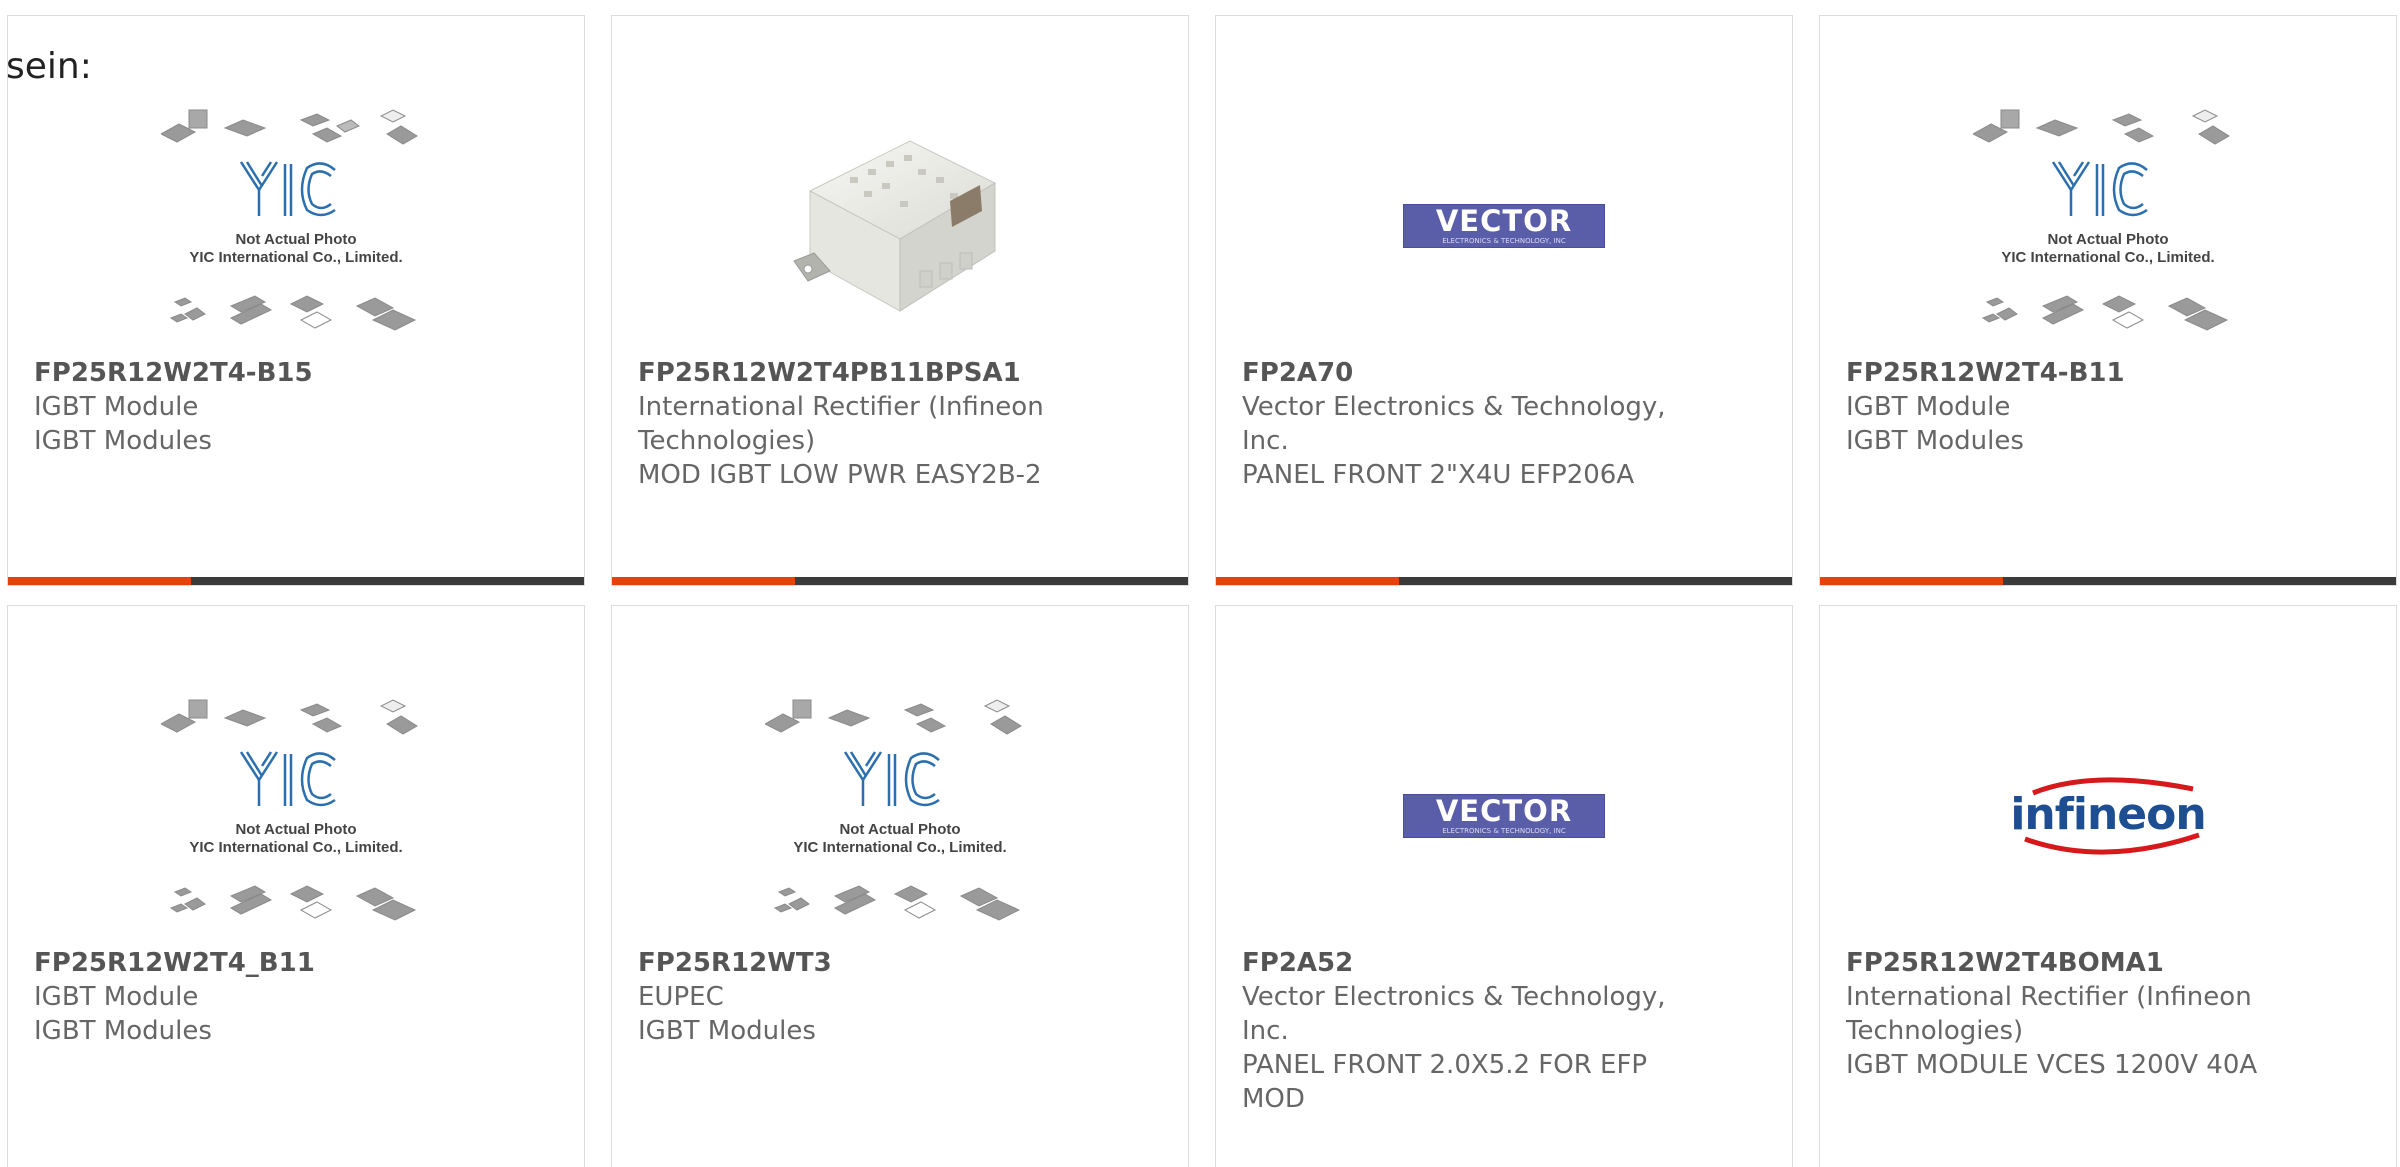 The image size is (2400, 1167). I want to click on product-info: FP25R12W2T4_B11 IGBT Module IGBT Modules, so click(284, 997).